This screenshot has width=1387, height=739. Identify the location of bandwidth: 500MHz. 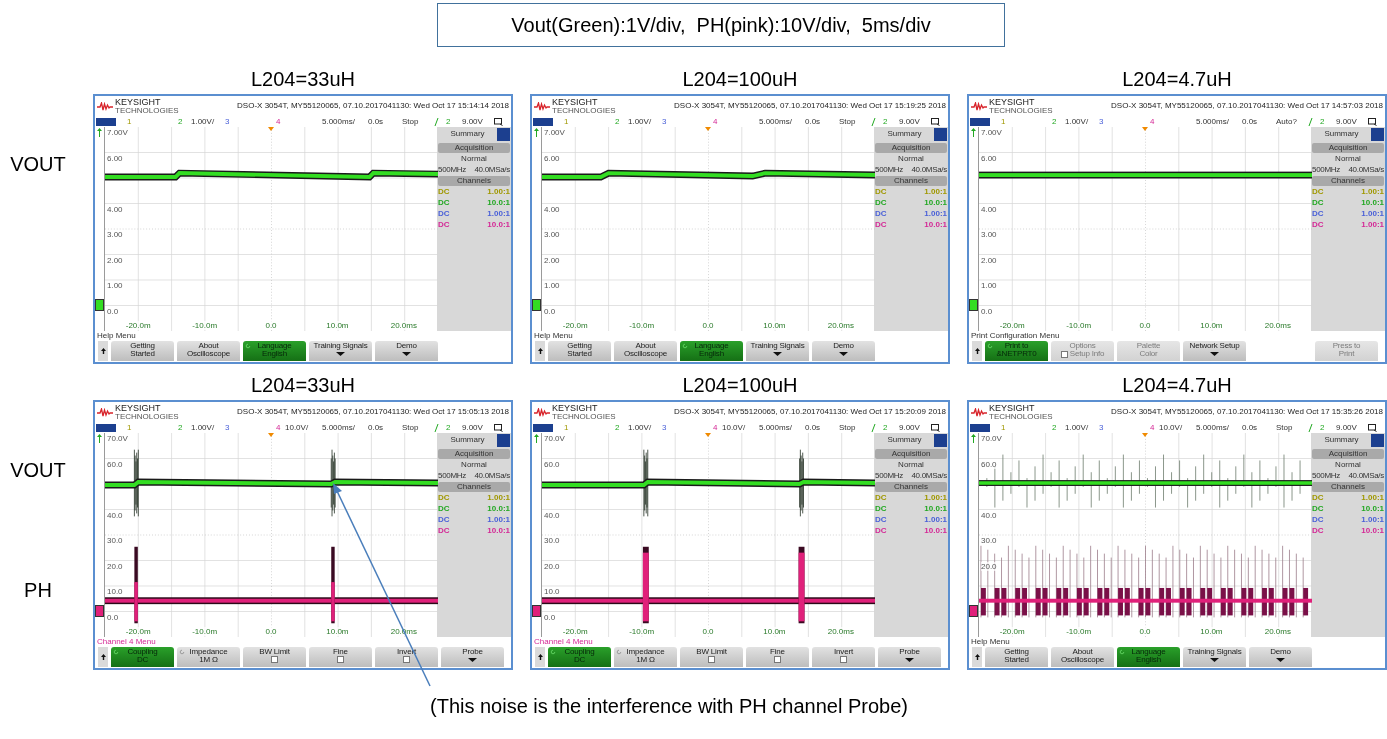
(452, 170).